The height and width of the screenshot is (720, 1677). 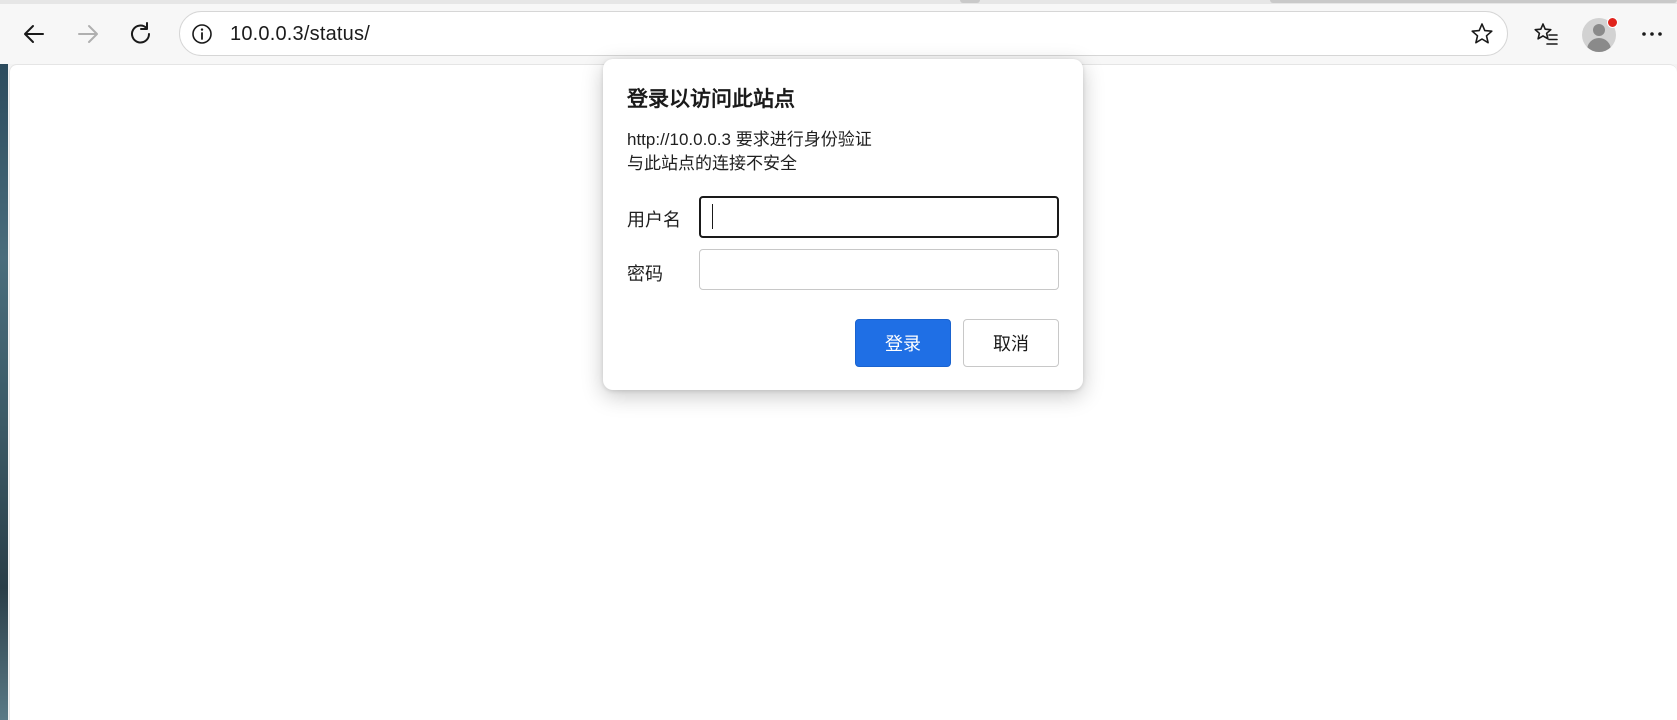 I want to click on dialog-title: 登录以访问此站点, so click(x=711, y=99).